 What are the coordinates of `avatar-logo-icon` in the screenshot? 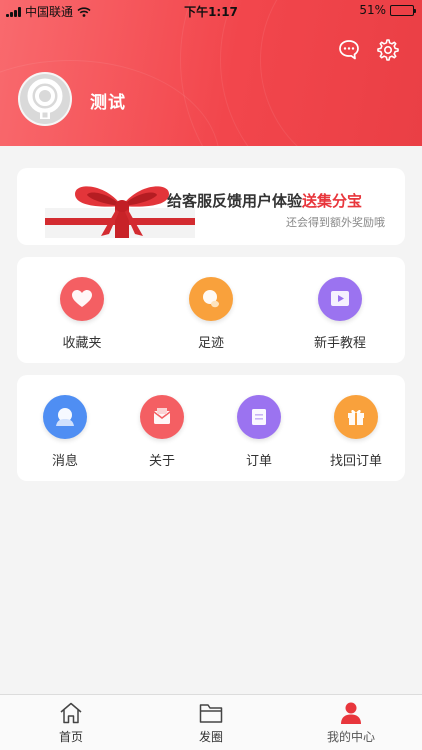 It's located at (45, 99).